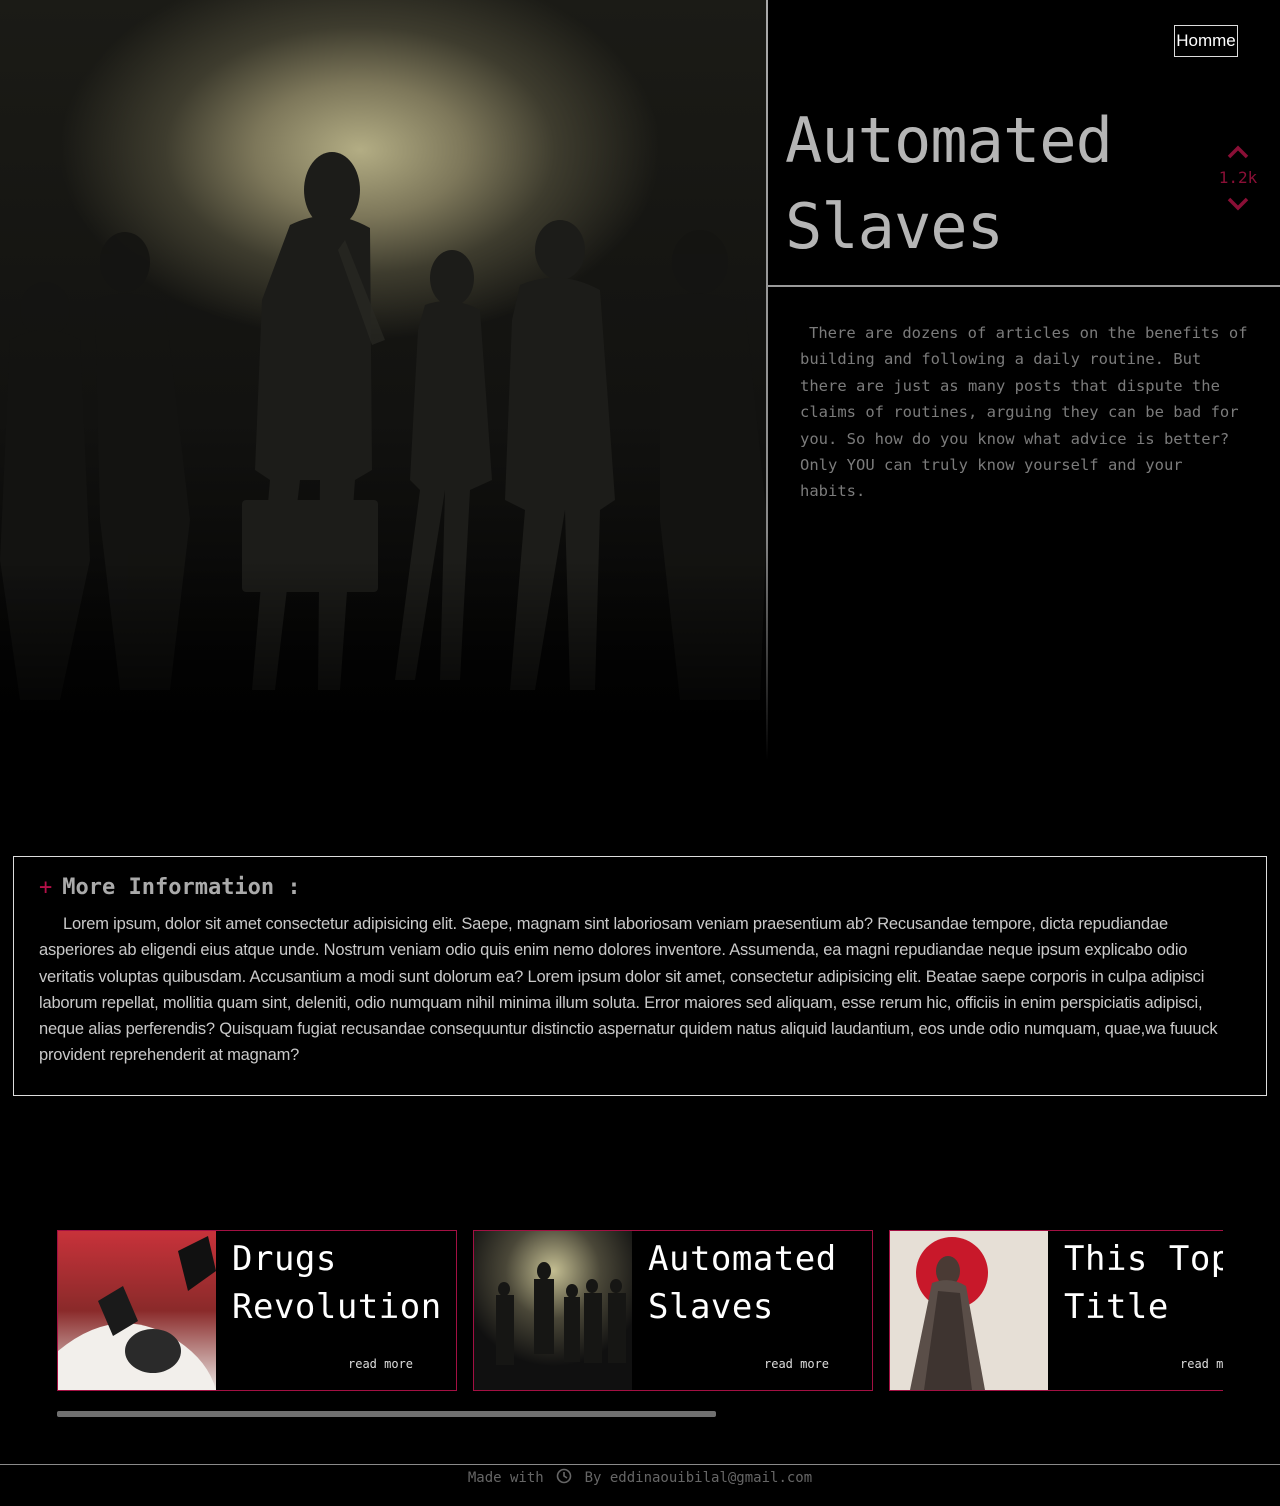 The height and width of the screenshot is (1506, 1280). Describe the element at coordinates (505, 1478) in the screenshot. I see `footer-made-with: Made with` at that location.